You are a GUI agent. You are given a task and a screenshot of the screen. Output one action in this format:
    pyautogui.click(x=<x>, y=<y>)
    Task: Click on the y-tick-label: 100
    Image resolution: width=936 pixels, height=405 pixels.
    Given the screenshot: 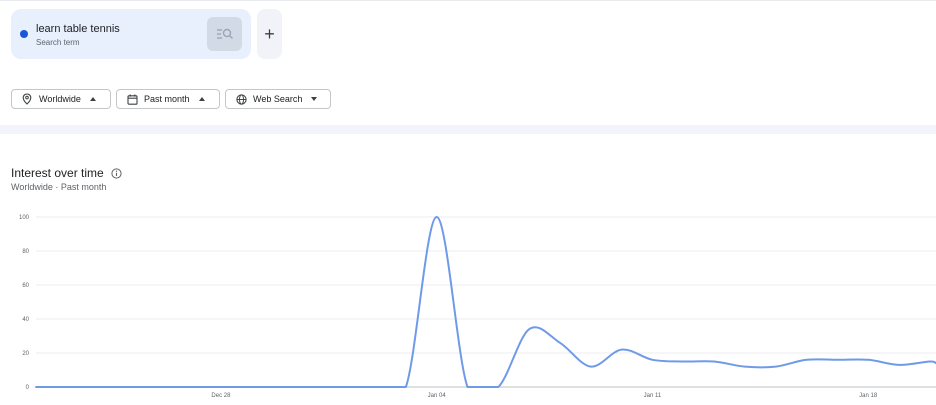 What is the action you would take?
    pyautogui.click(x=24, y=218)
    